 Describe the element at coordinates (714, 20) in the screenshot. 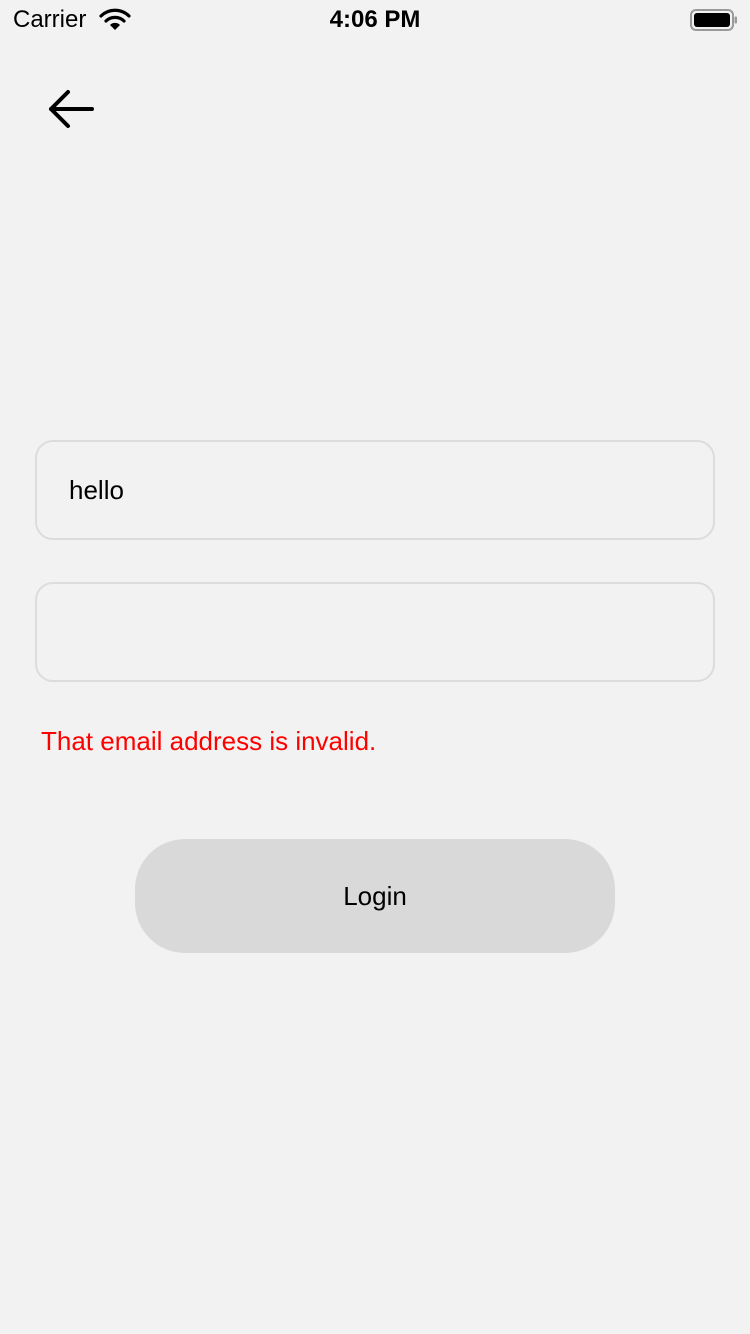

I see `battery-icon` at that location.